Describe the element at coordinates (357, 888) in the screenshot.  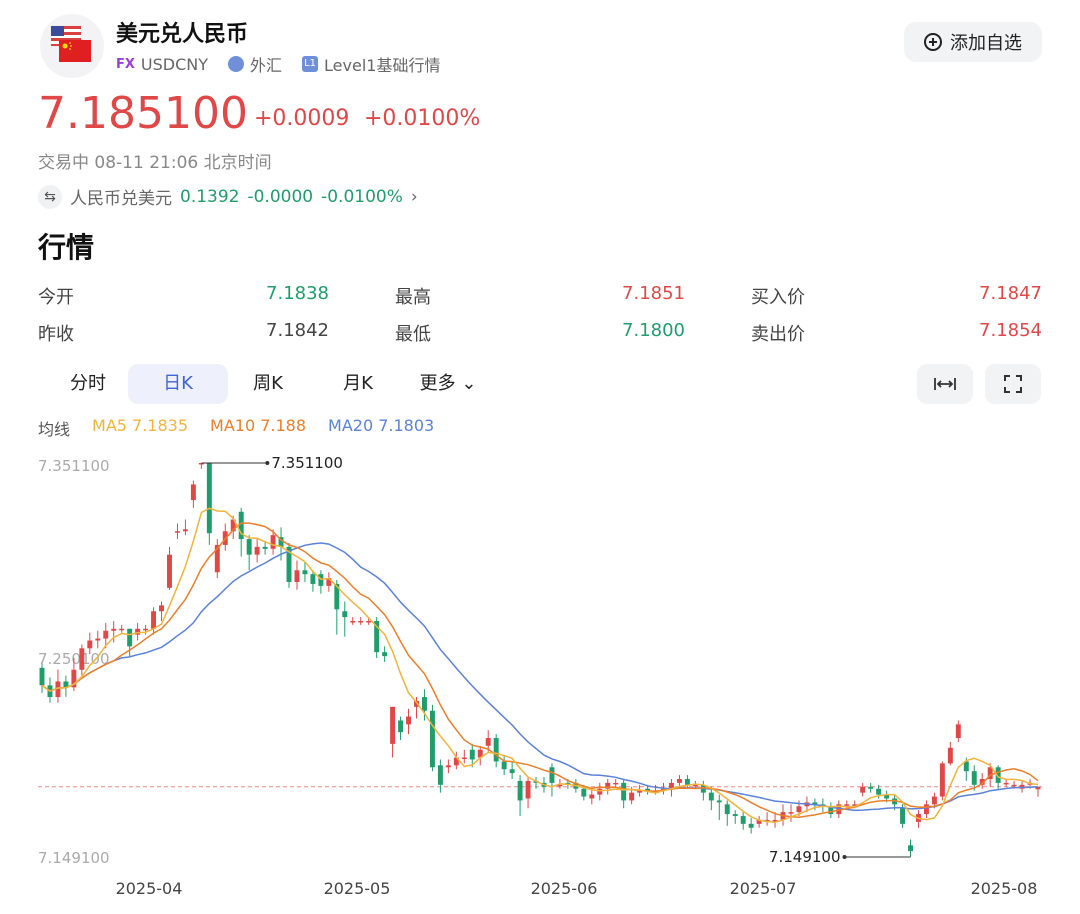
I see `x-tick-2025-05: 2025-05` at that location.